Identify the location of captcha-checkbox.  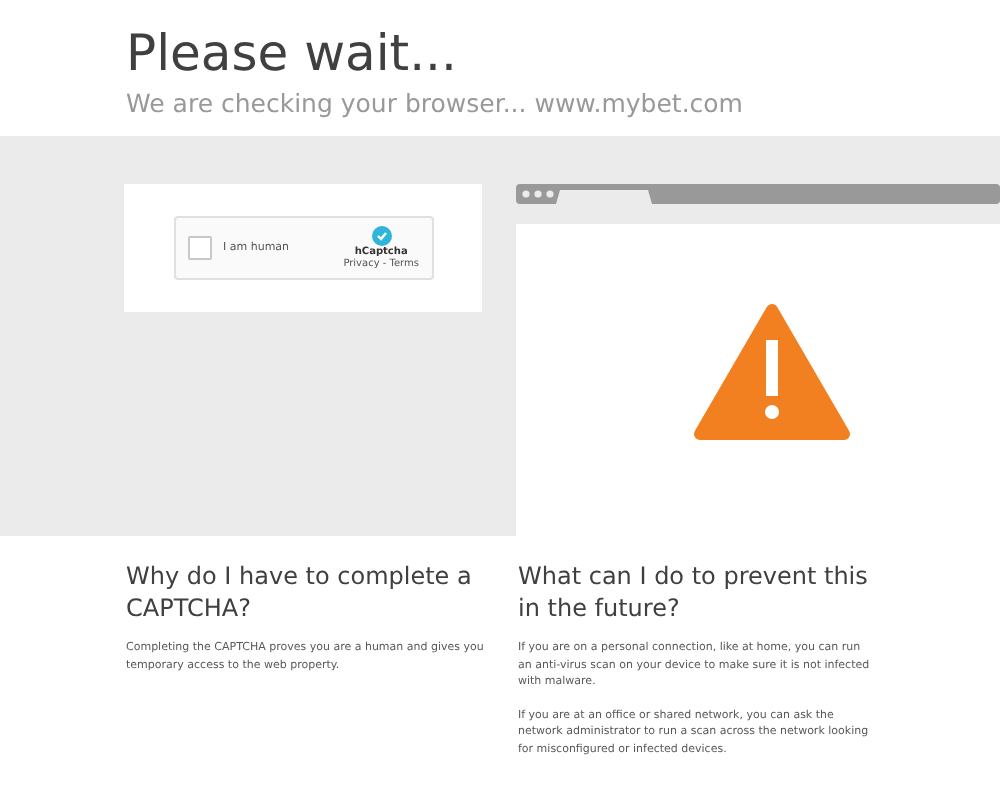
(199, 248).